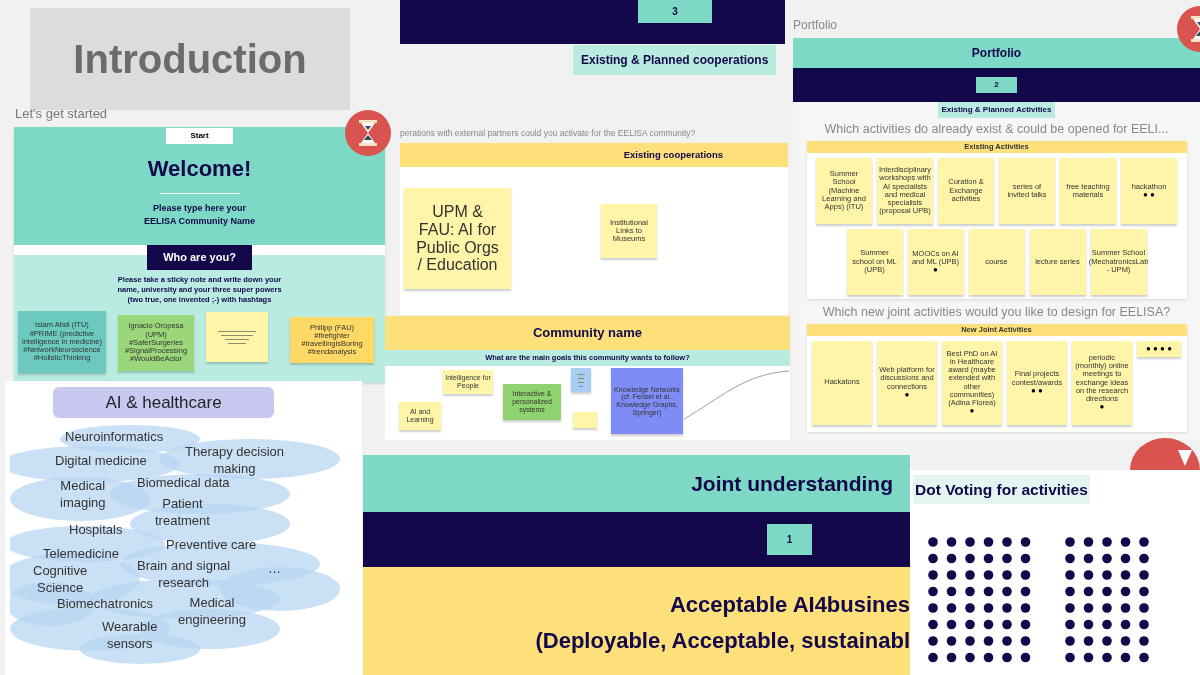 The image size is (1200, 675). I want to click on who-heading: Who are you?, so click(199, 257).